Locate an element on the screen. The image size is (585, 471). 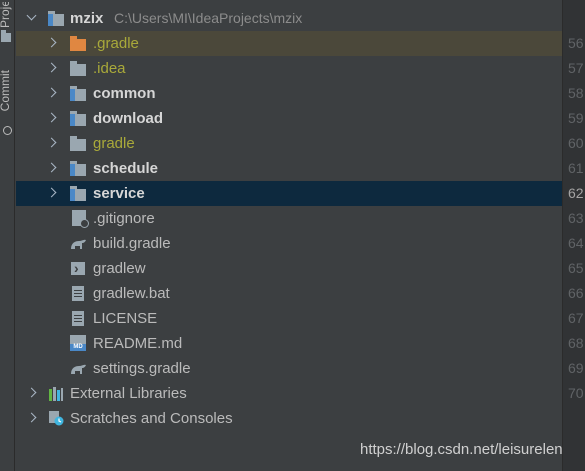
terminal-file-icon is located at coordinates (78, 268).